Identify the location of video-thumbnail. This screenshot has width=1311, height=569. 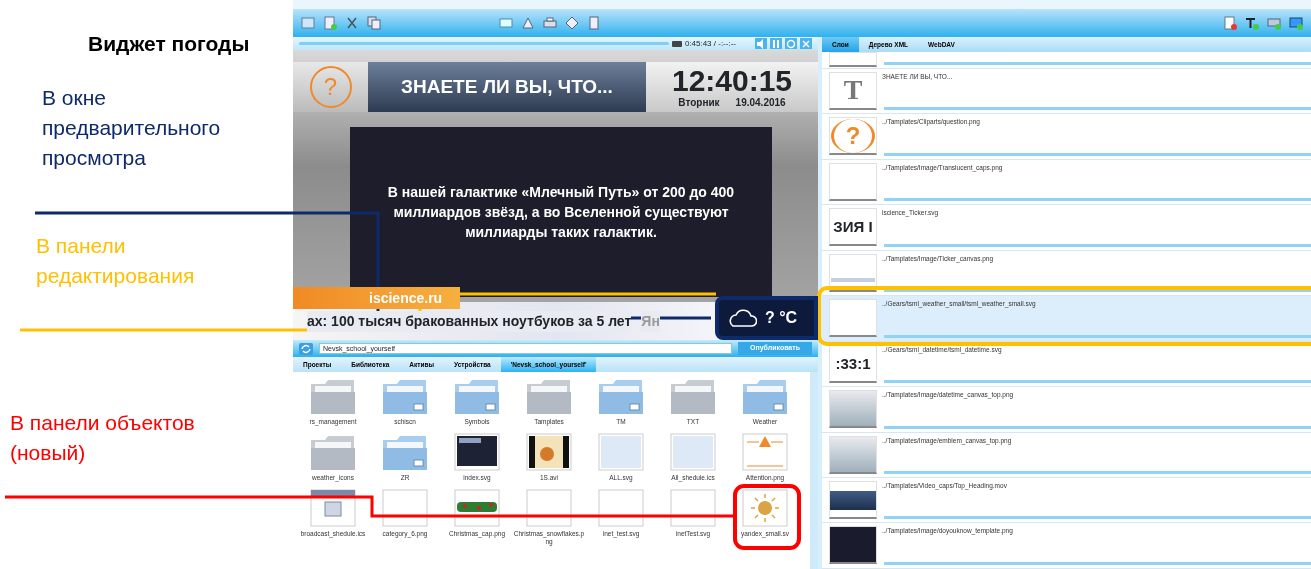
(549, 452).